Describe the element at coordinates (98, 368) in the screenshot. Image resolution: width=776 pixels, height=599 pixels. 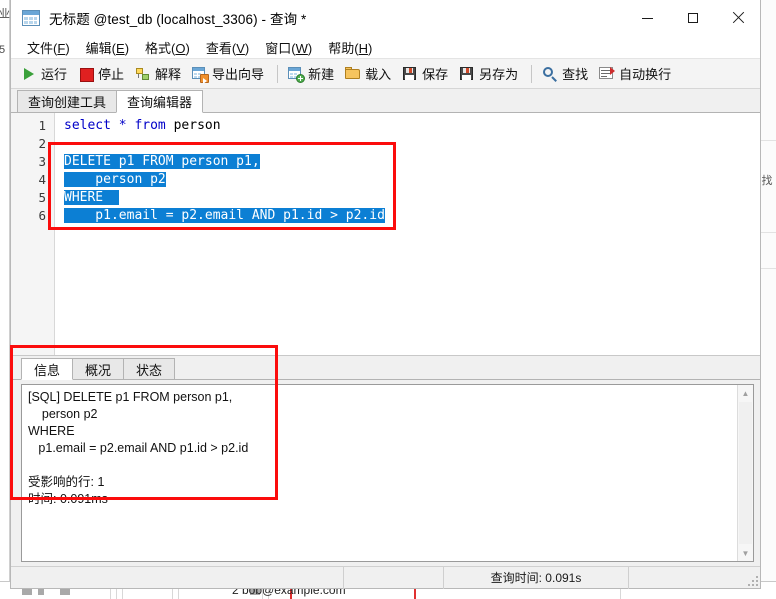
I see `result-tab-profile: 概况` at that location.